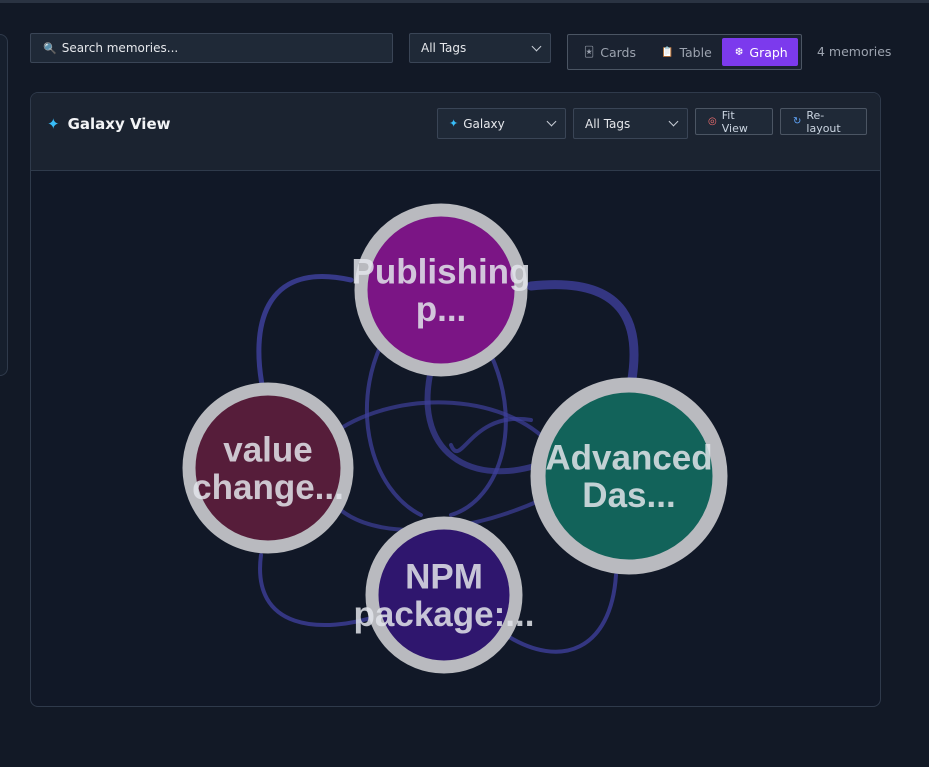 The width and height of the screenshot is (929, 767). I want to click on cards-icon: 🃏, so click(589, 52).